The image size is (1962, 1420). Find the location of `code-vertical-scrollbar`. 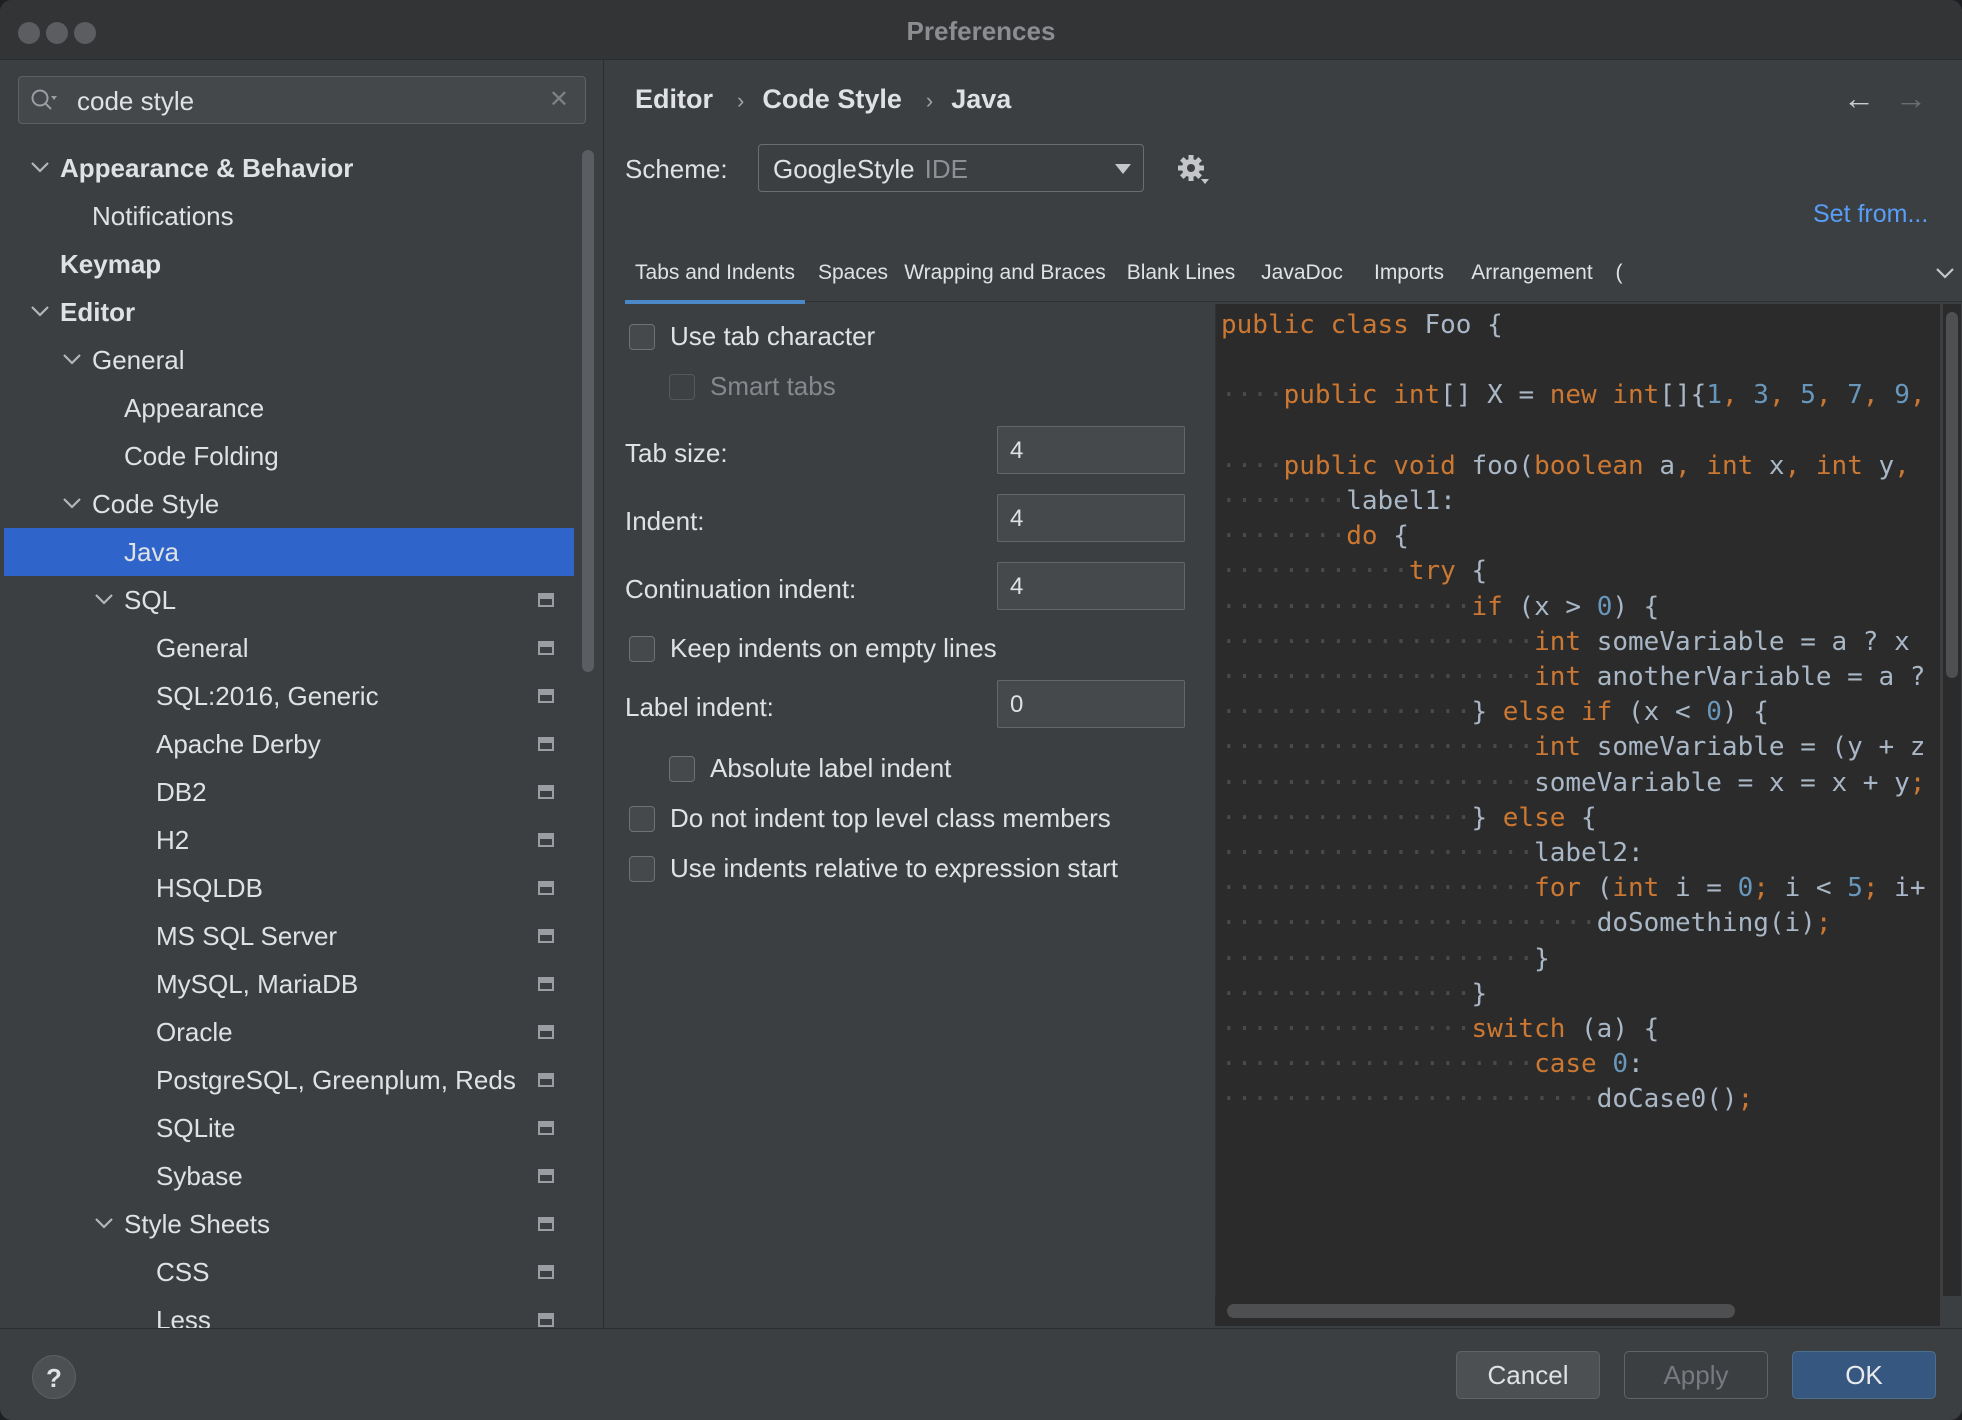

code-vertical-scrollbar is located at coordinates (1952, 800).